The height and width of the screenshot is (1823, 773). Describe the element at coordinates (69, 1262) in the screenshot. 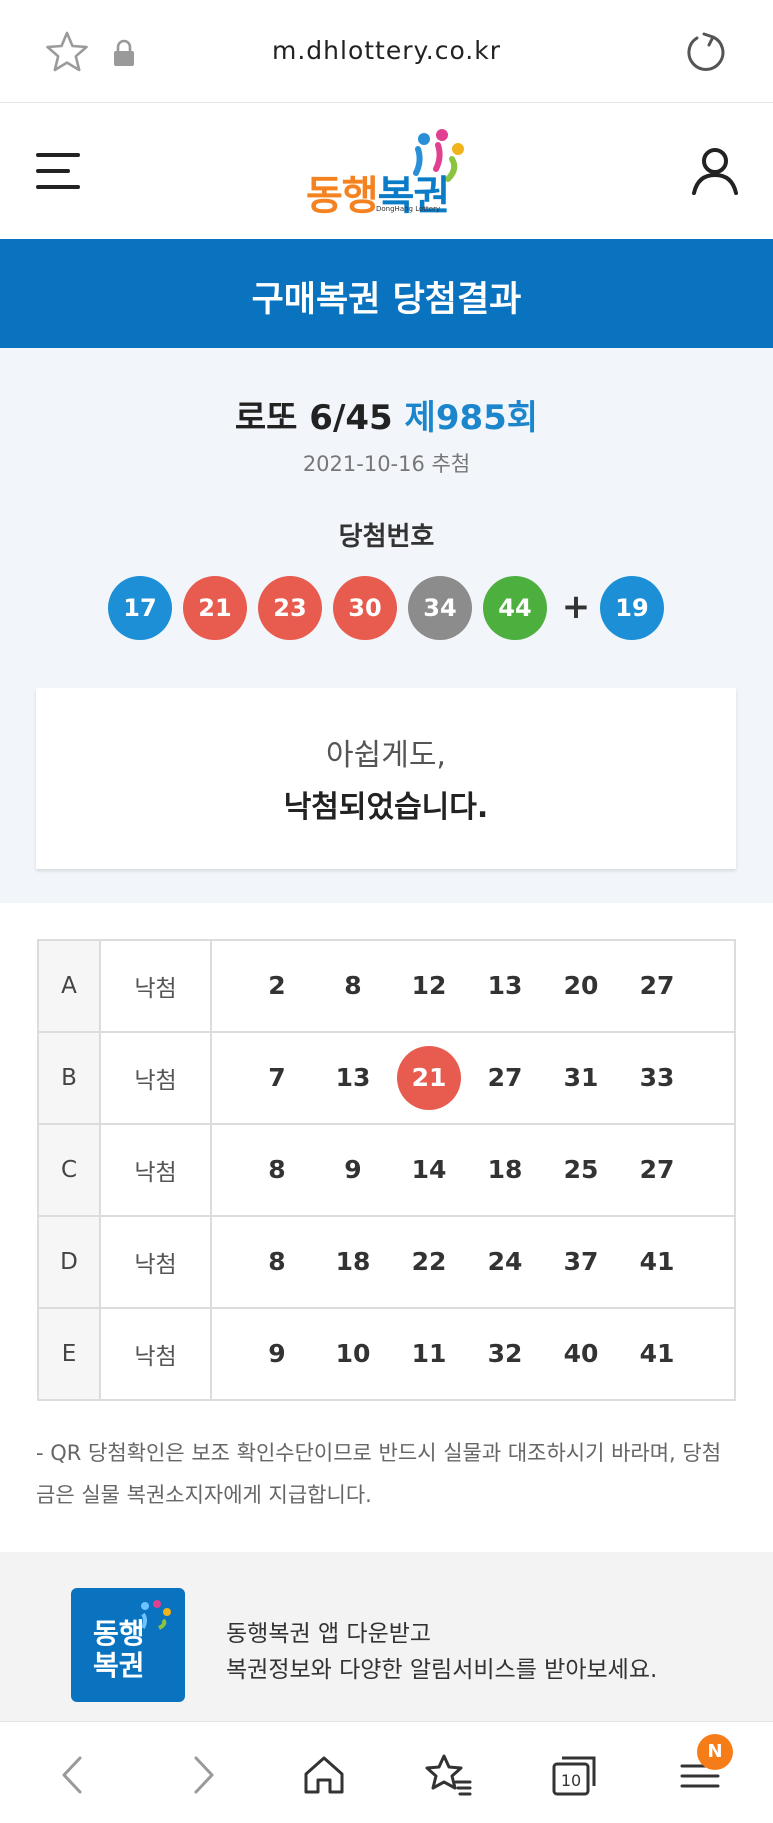

I see `ticket-slot: D` at that location.